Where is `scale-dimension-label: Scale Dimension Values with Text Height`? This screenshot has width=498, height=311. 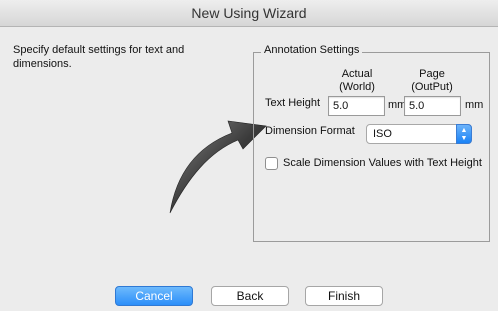 scale-dimension-label: Scale Dimension Values with Text Height is located at coordinates (382, 163).